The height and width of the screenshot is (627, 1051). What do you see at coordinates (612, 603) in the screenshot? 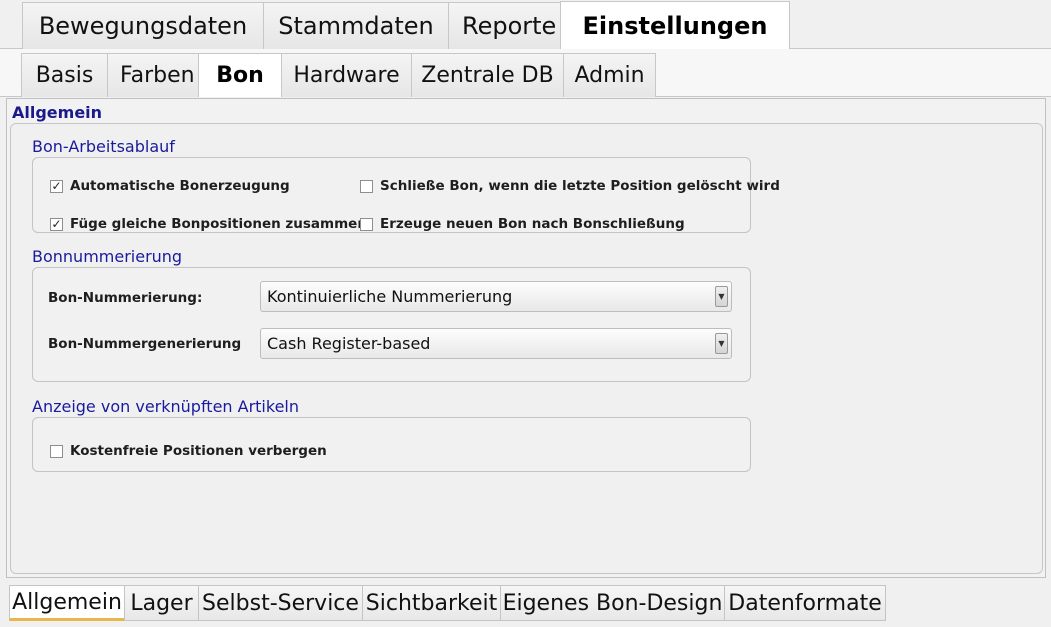
I see `tab-eigenes-bon-design: Eigenes Bon-Design` at bounding box center [612, 603].